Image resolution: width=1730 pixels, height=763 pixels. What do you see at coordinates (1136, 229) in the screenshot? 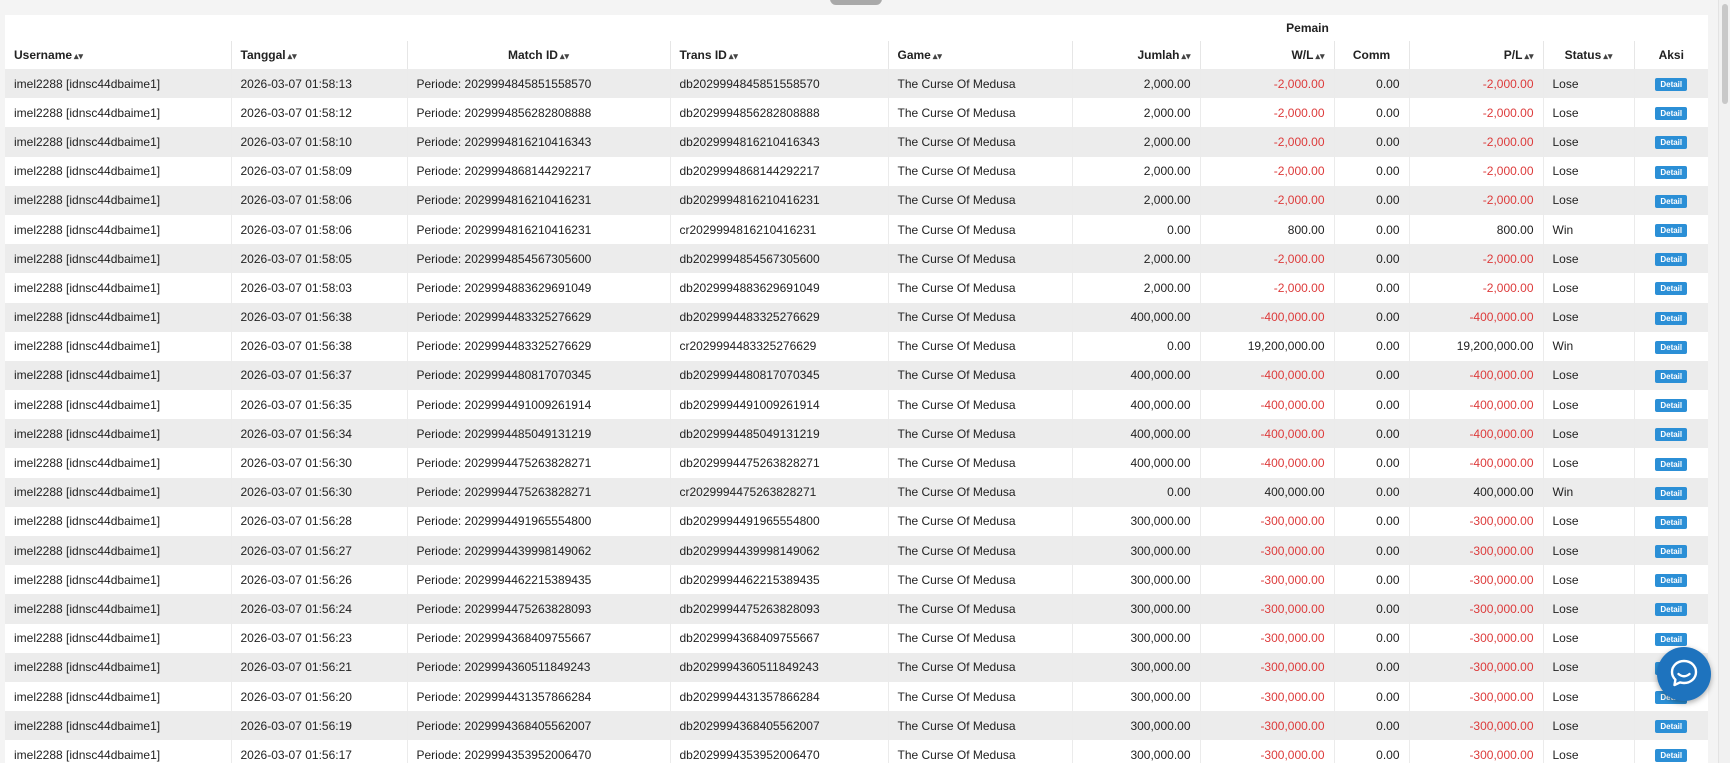
I see `cell-jumlah: 0.00` at bounding box center [1136, 229].